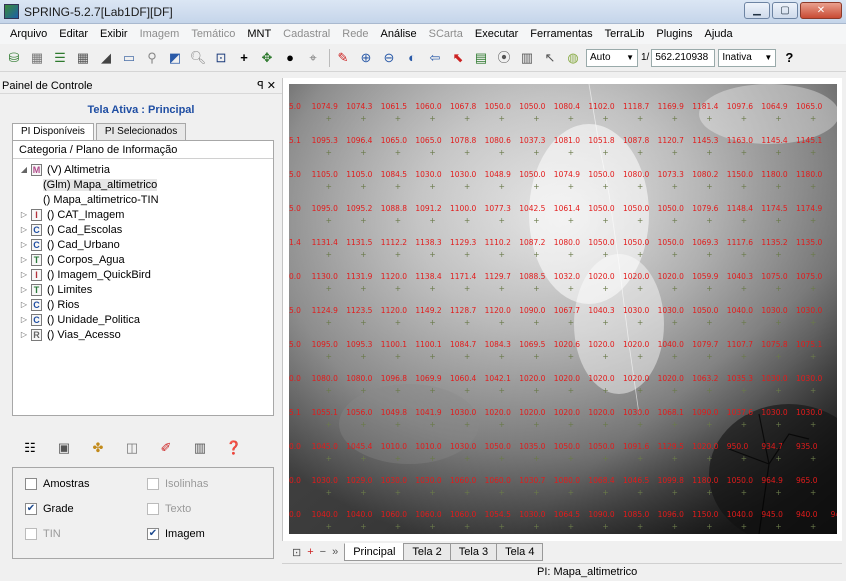 This screenshot has width=846, height=581. What do you see at coordinates (343, 58) in the screenshot?
I see `edit-icon: ✎` at bounding box center [343, 58].